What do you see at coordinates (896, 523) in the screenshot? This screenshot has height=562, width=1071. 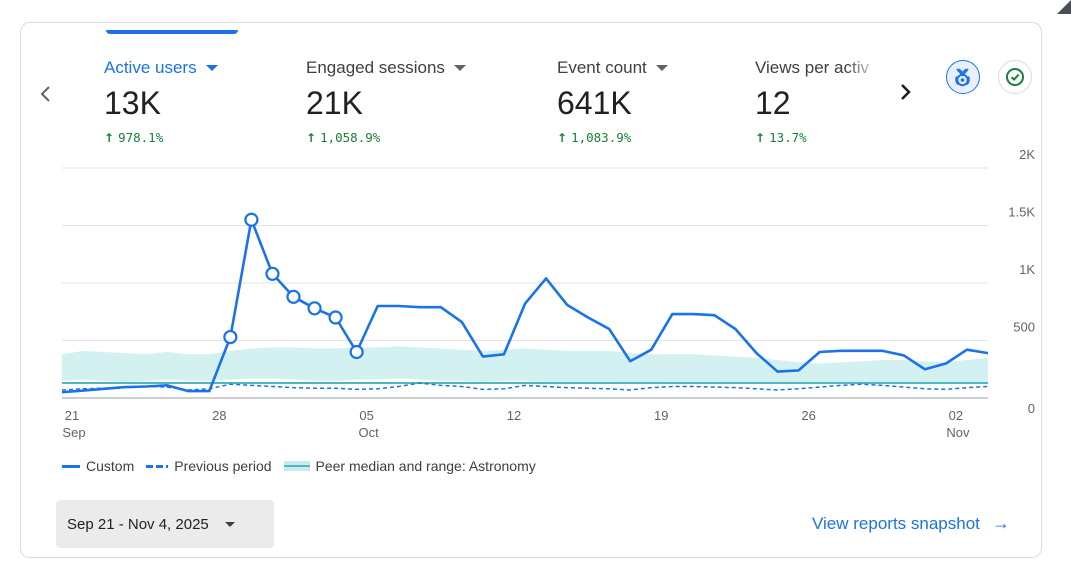 I see `snapshot-link-label: View reports snapshot` at bounding box center [896, 523].